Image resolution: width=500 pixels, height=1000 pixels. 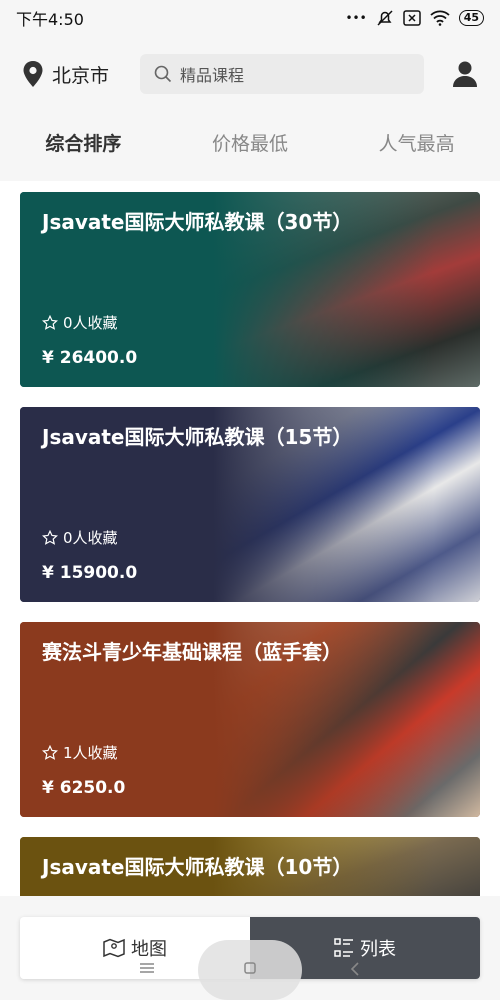 I want to click on city-selector: 北京市, so click(x=81, y=74).